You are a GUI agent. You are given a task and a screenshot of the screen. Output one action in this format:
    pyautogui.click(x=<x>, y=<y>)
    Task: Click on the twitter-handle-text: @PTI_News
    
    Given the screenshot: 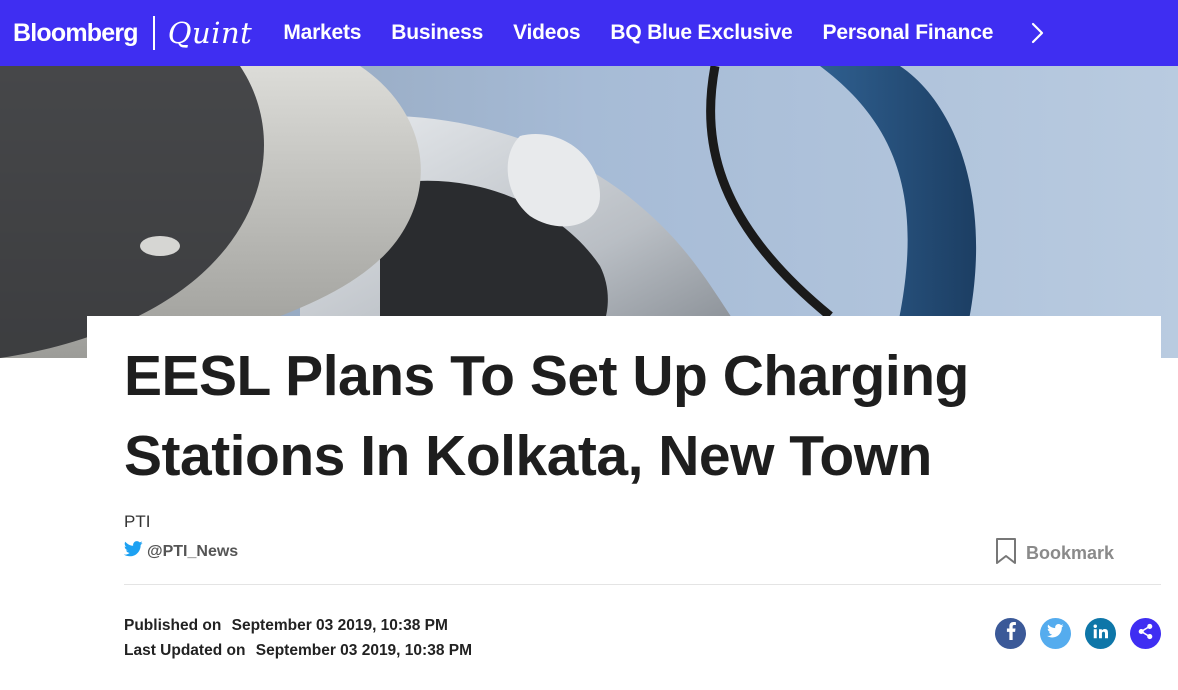 What is the action you would take?
    pyautogui.click(x=193, y=551)
    